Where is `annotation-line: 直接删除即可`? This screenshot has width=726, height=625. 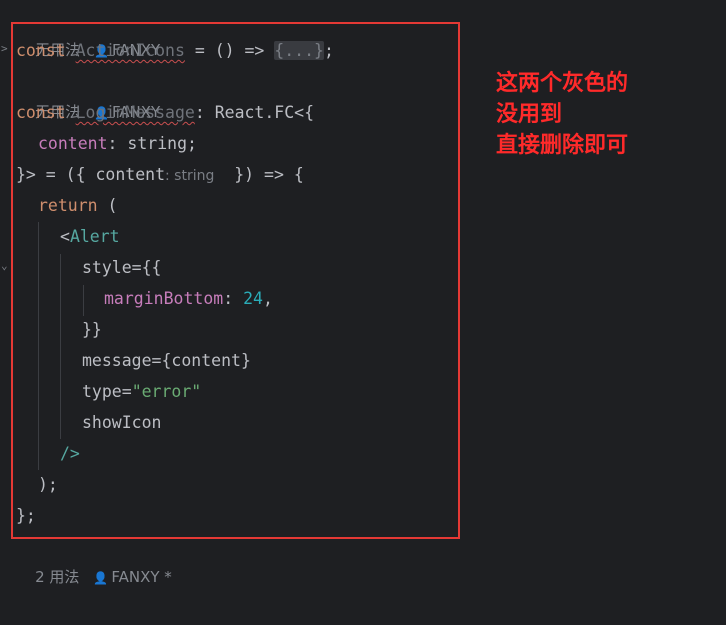 annotation-line: 直接删除即可 is located at coordinates (562, 145).